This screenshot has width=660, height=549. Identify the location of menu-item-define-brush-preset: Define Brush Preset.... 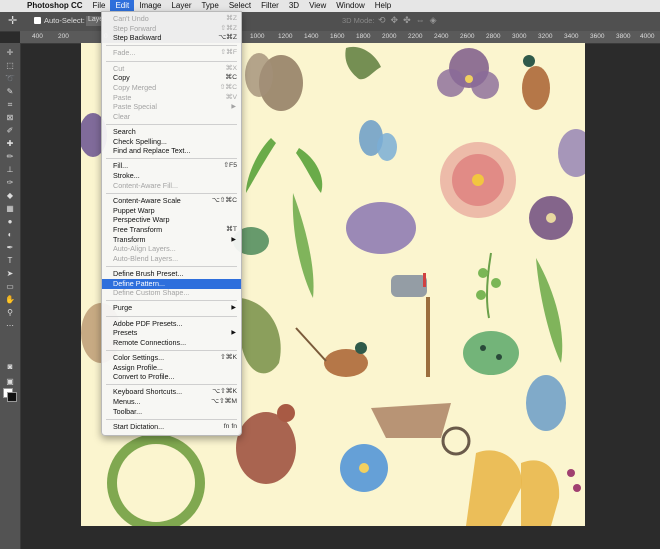
(171, 274).